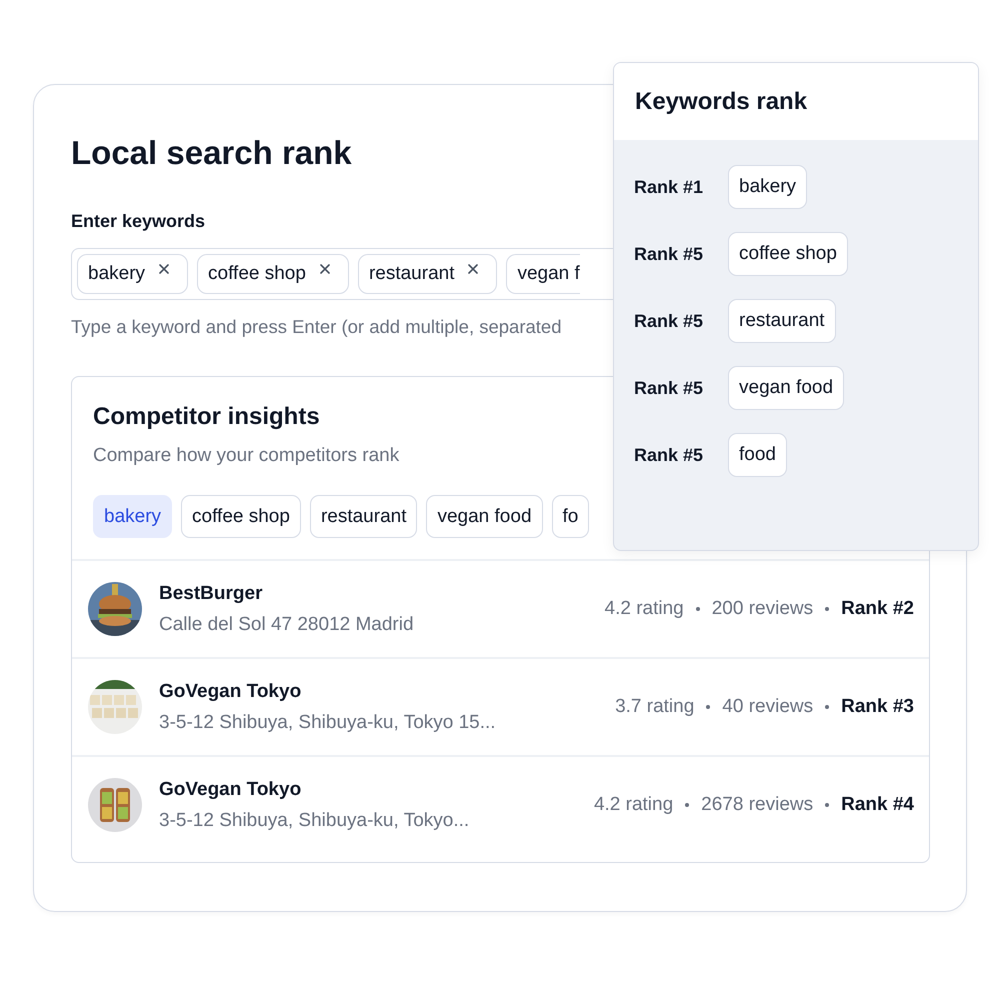  What do you see at coordinates (212, 153) in the screenshot?
I see `page-title: Local search rank` at bounding box center [212, 153].